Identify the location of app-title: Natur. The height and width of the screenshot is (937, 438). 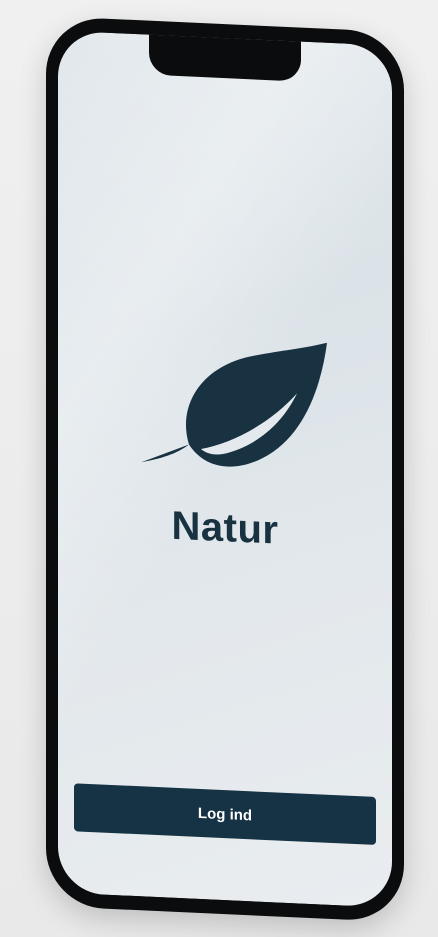
(225, 528).